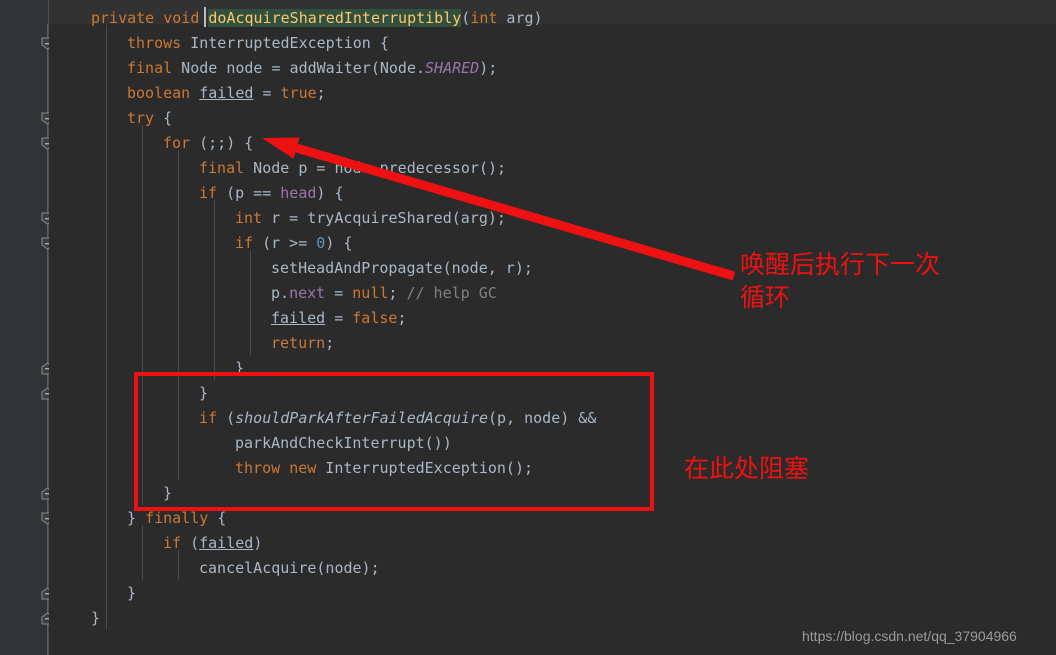  I want to click on code-line: setHeadAndPropagate(node, r);, so click(402, 268).